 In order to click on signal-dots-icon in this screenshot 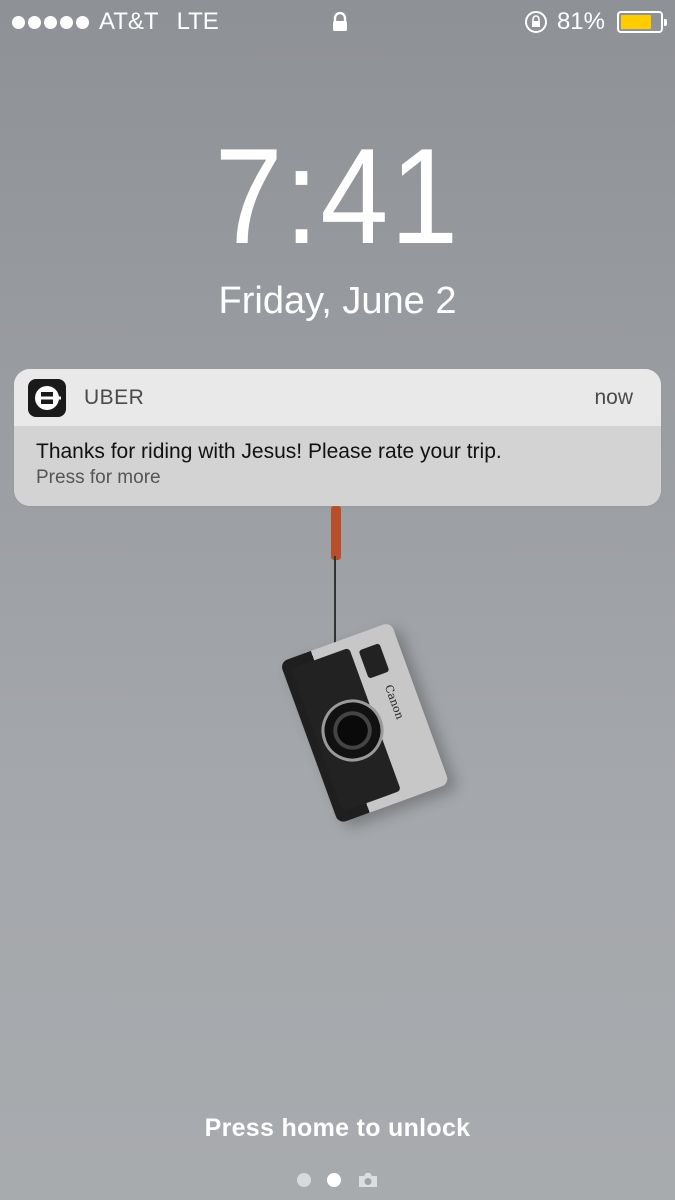, I will do `click(50, 22)`.